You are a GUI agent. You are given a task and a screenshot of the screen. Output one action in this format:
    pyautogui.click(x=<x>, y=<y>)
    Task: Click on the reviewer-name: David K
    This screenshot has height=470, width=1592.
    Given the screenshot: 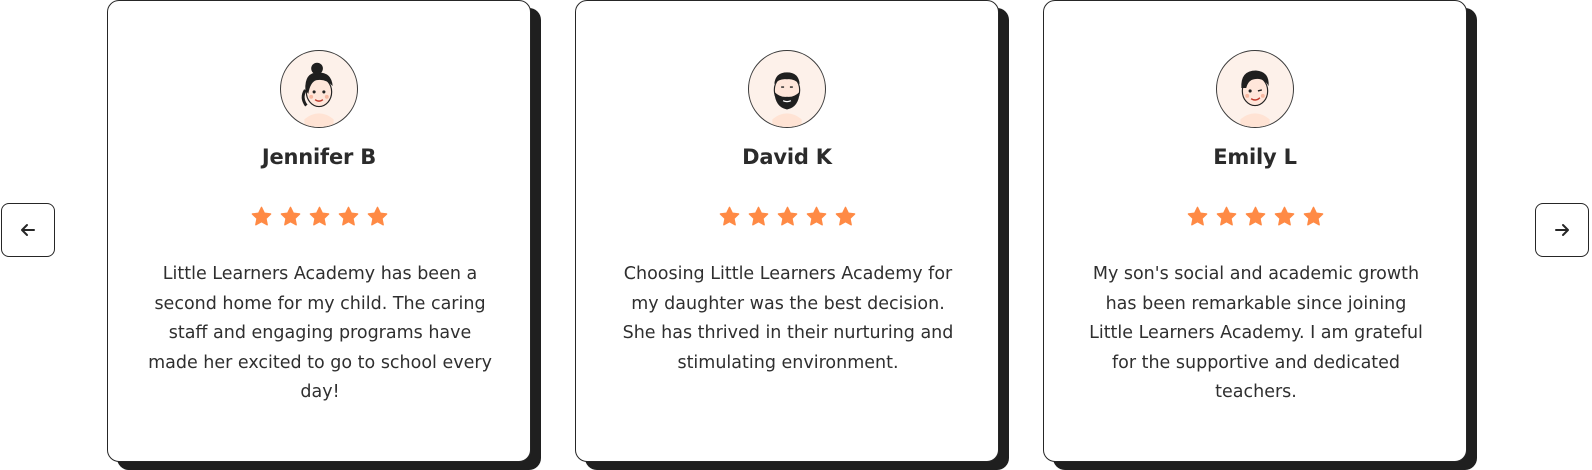 What is the action you would take?
    pyautogui.click(x=787, y=157)
    